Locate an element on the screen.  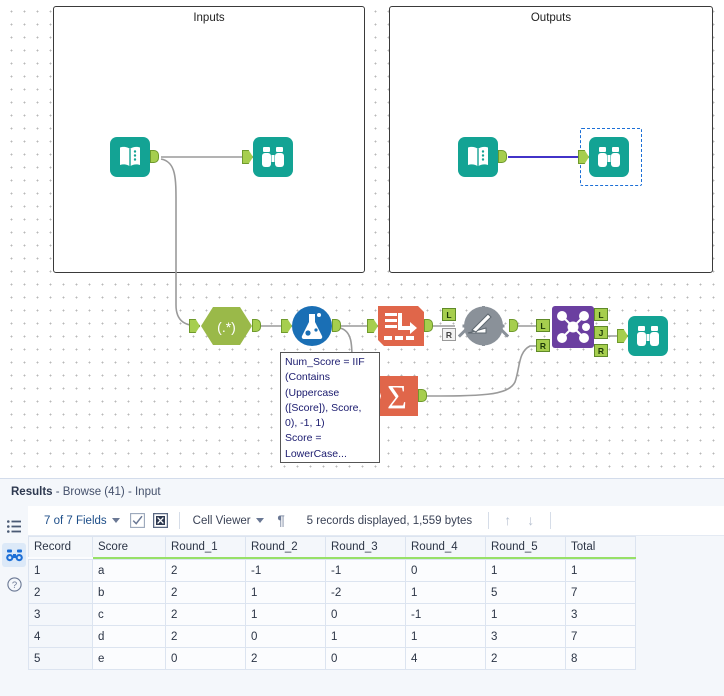
tool-transpose is located at coordinates (400, 328).